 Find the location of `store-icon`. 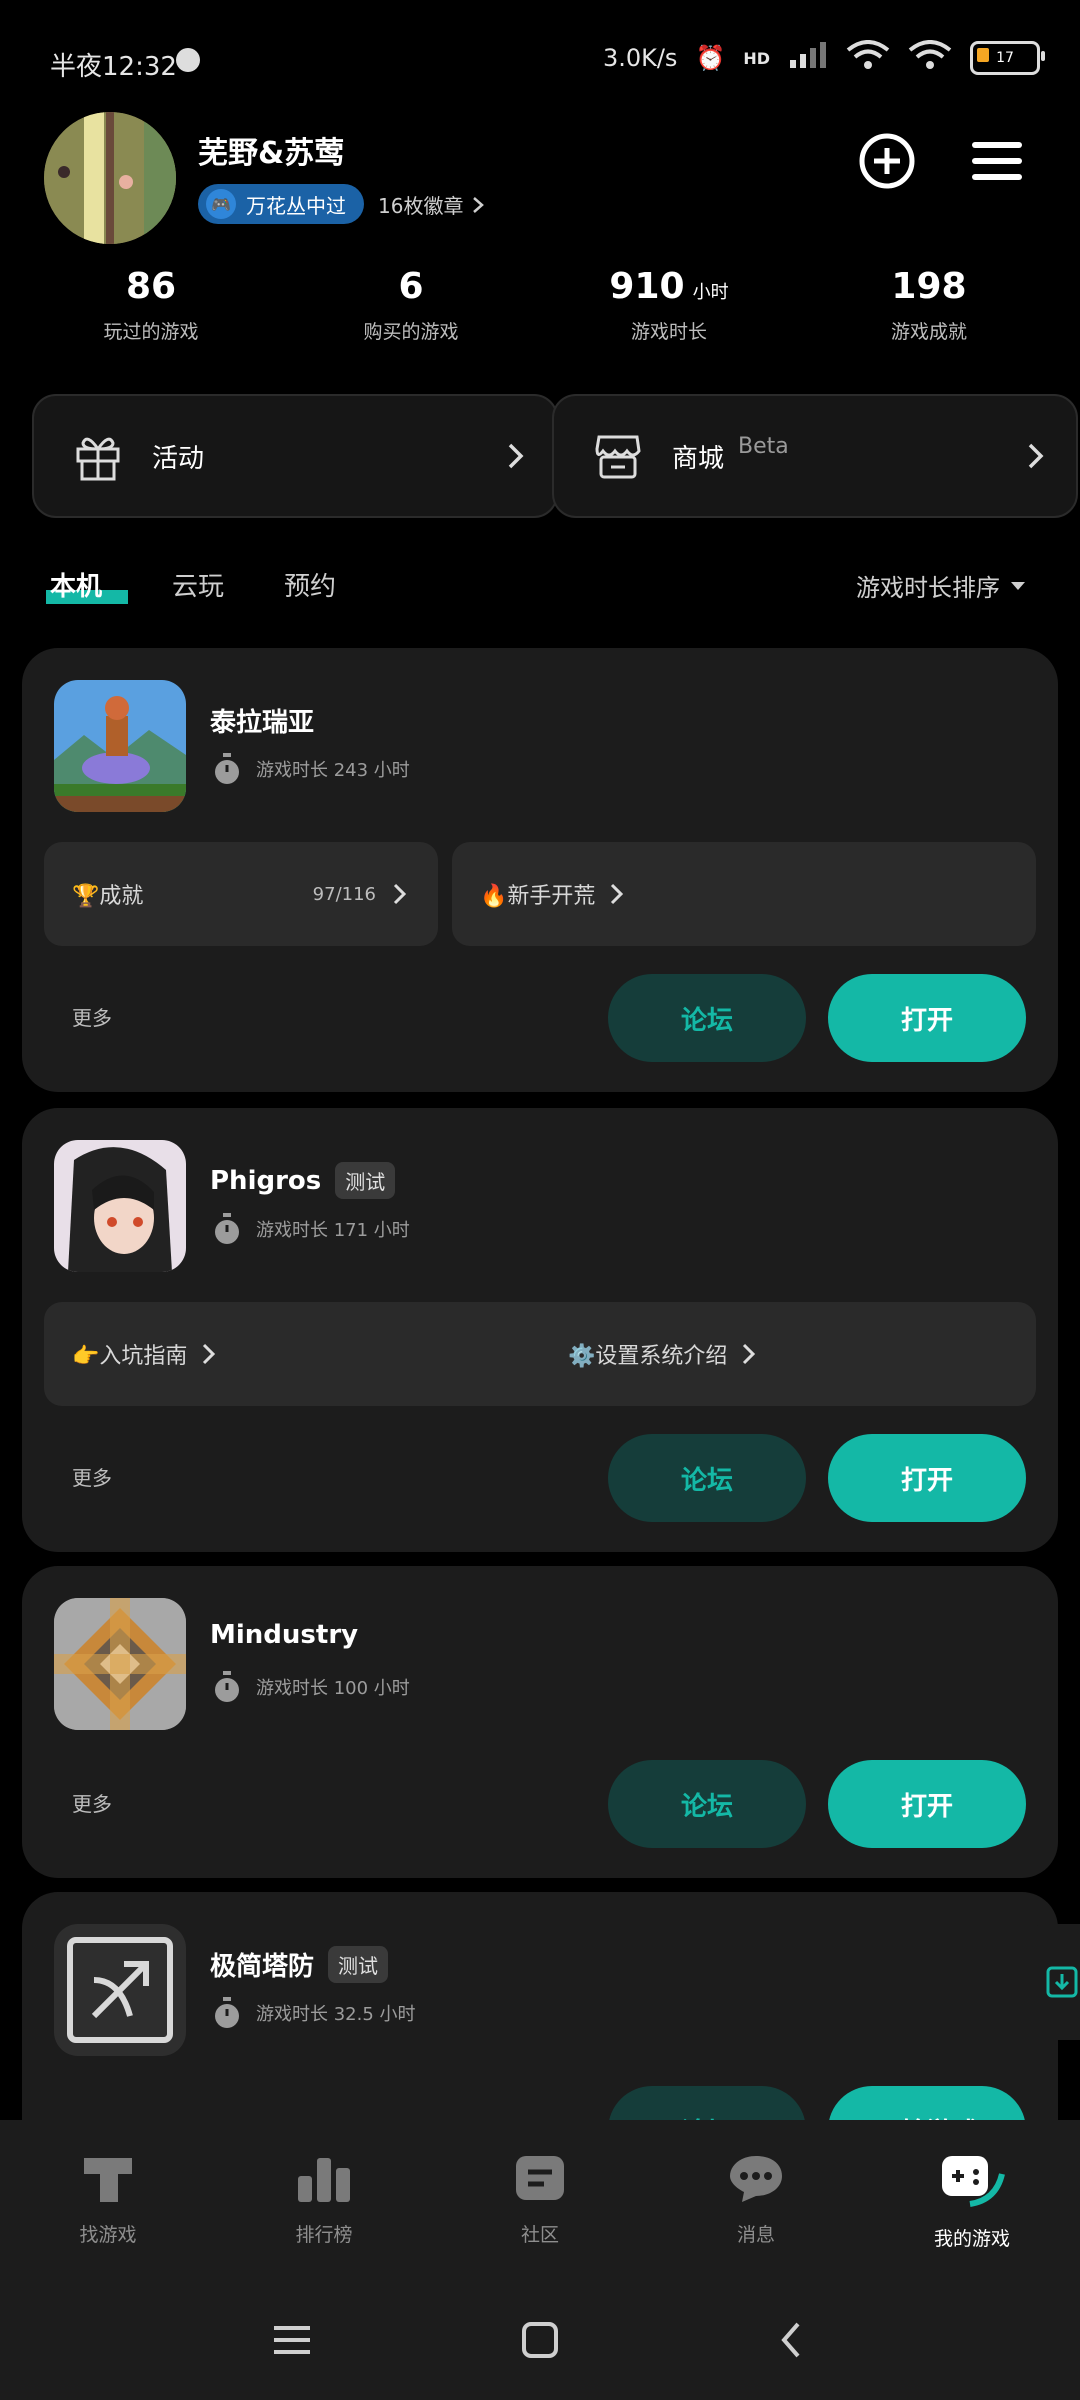

store-icon is located at coordinates (618, 456).